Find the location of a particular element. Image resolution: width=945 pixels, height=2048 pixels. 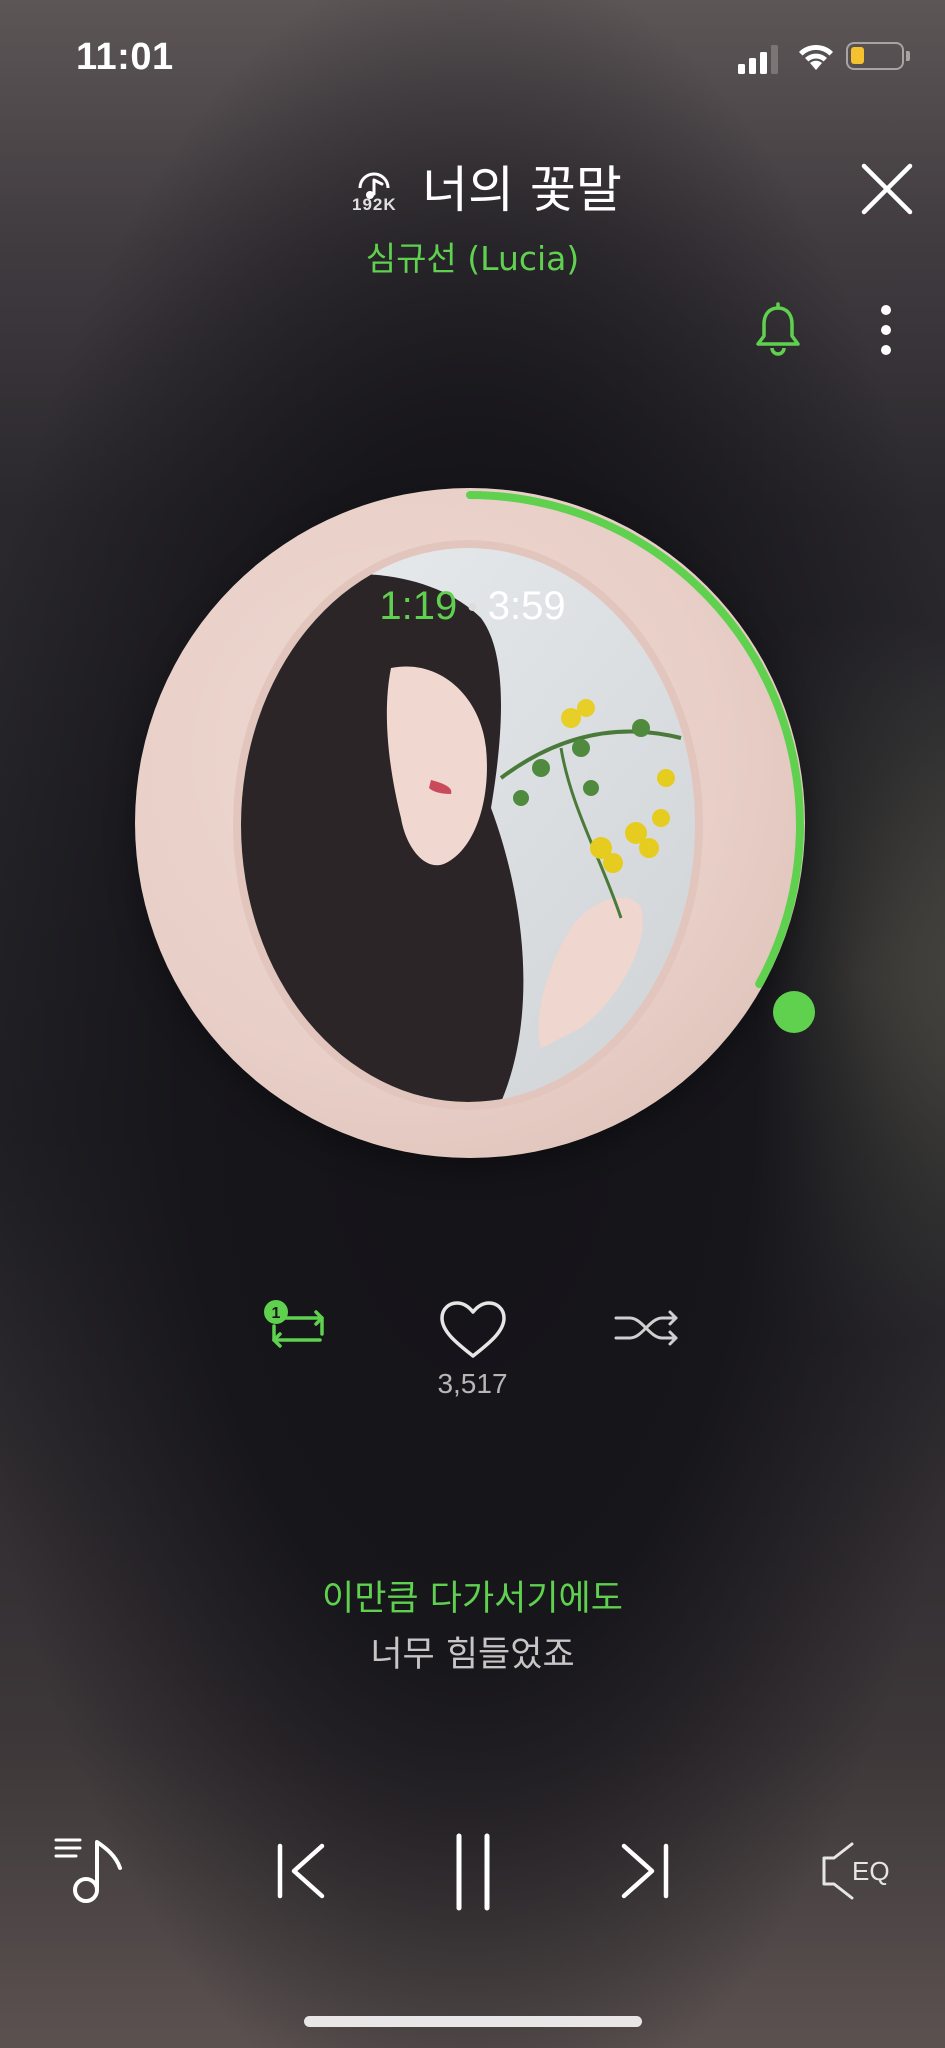

battery-tip is located at coordinates (908, 56).